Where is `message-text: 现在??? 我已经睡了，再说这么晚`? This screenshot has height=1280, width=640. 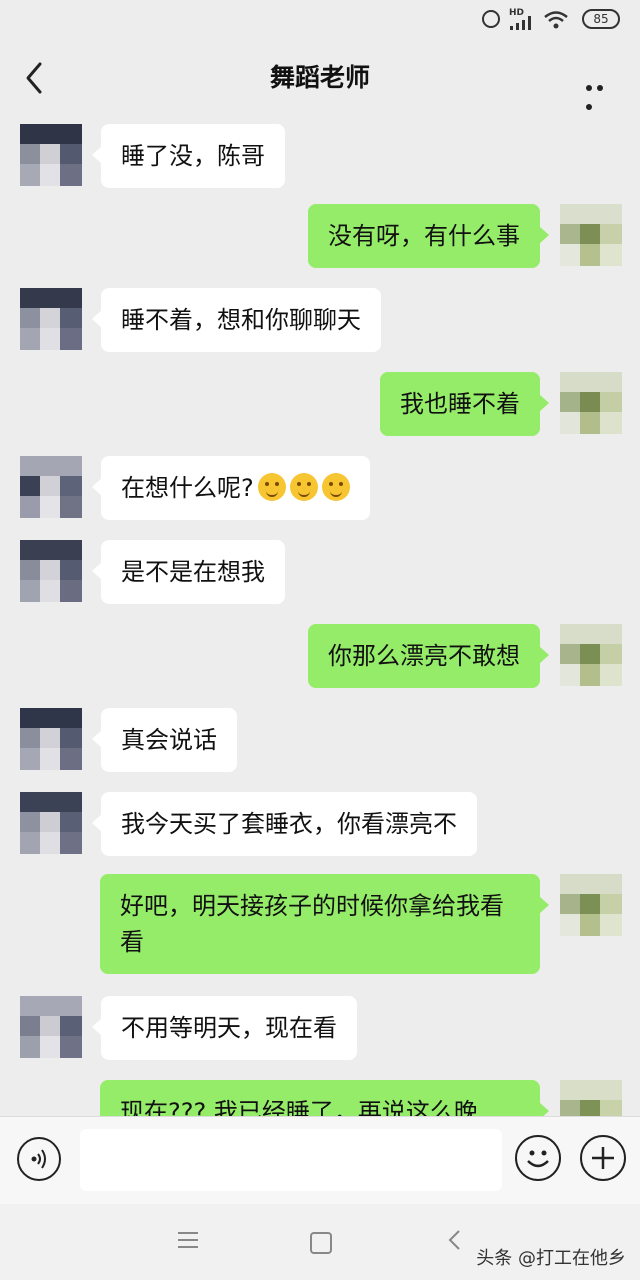 message-text: 现在??? 我已经睡了，再说这么晚 is located at coordinates (299, 1107).